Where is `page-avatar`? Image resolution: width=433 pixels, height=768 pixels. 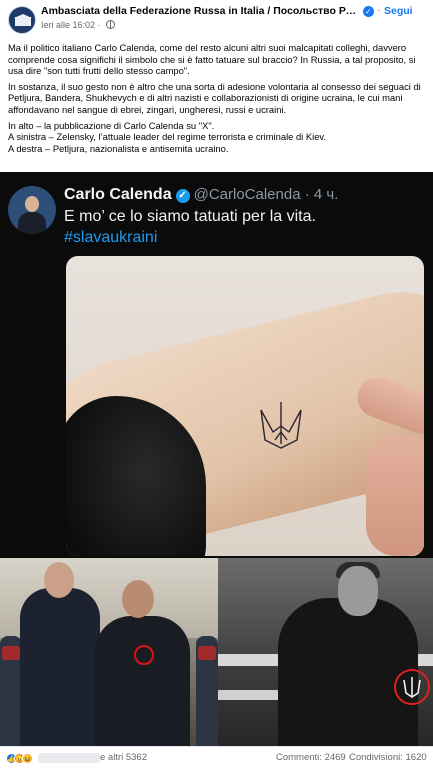
page-avatar is located at coordinates (22, 20).